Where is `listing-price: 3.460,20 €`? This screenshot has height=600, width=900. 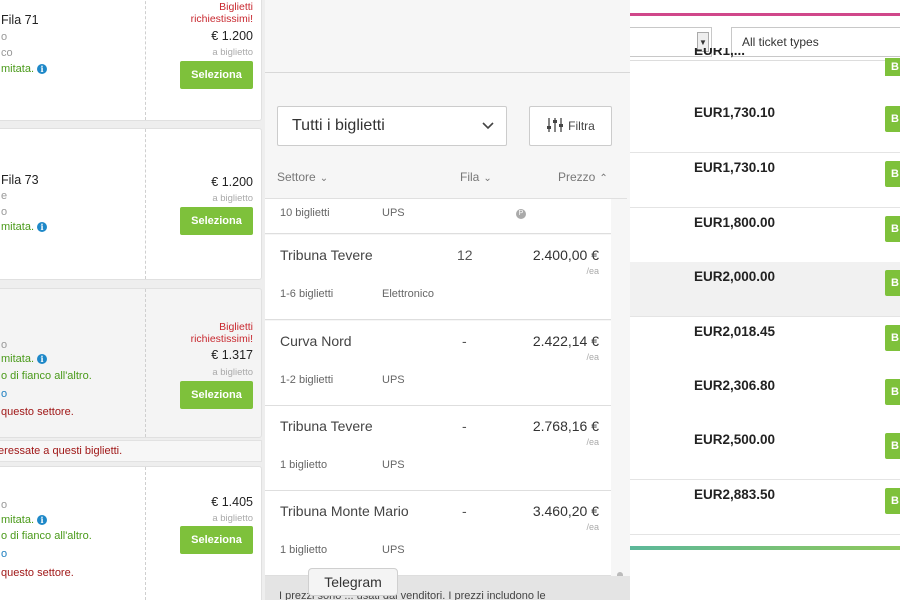 listing-price: 3.460,20 € is located at coordinates (565, 511).